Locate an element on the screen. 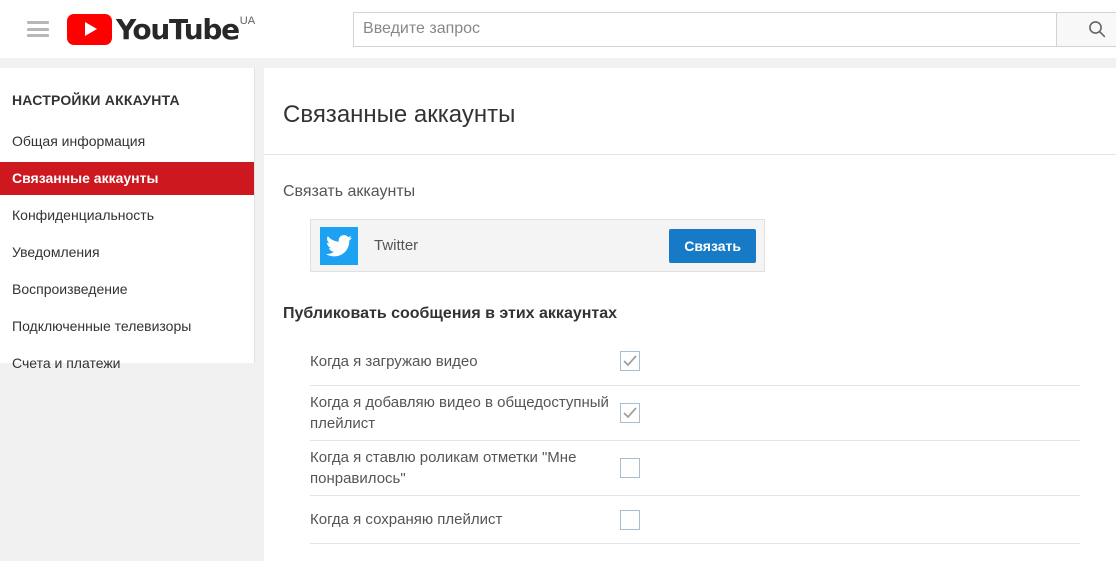  post-option-row: Когда я загружаю видео is located at coordinates (695, 361).